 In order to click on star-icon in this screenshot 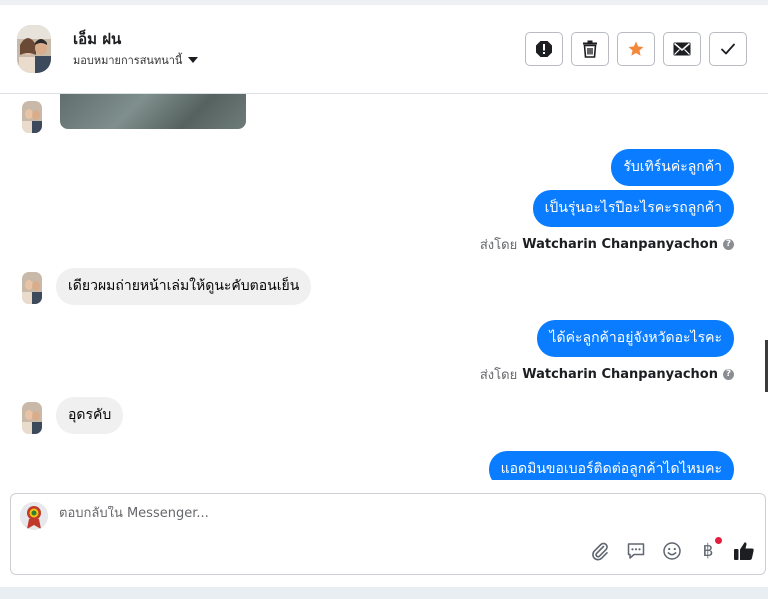, I will do `click(636, 48)`.